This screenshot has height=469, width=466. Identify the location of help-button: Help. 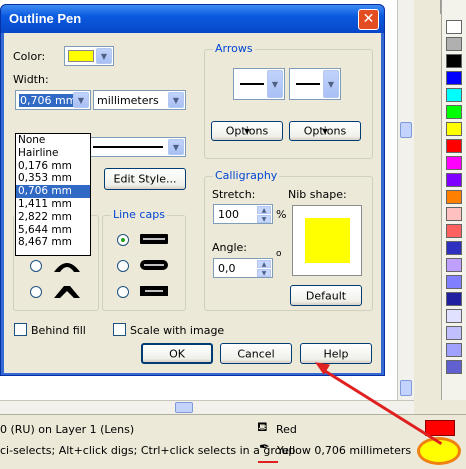
(336, 353).